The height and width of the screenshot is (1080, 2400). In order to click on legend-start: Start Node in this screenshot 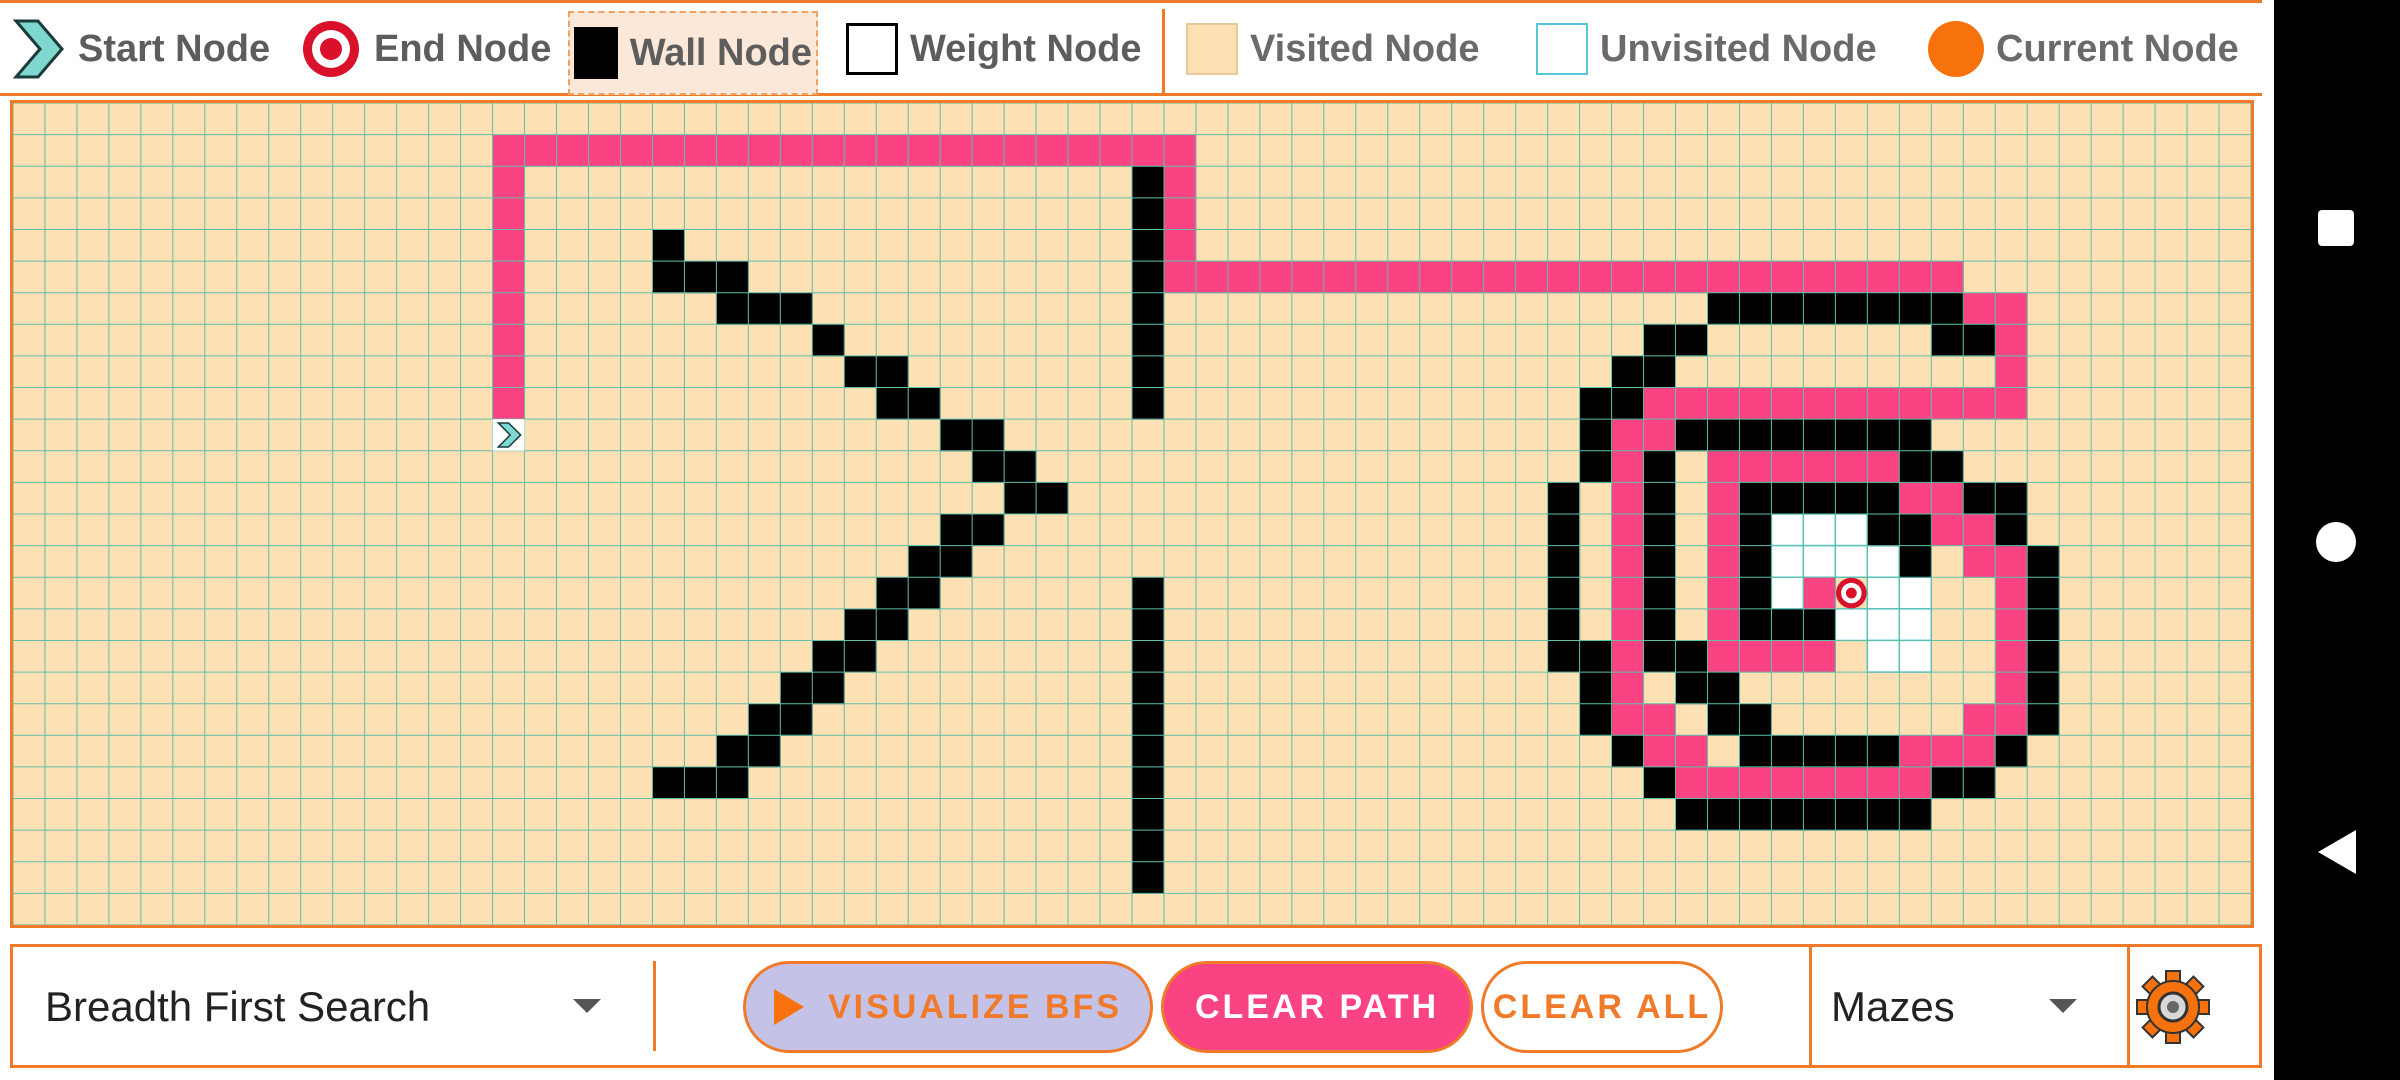, I will do `click(140, 49)`.